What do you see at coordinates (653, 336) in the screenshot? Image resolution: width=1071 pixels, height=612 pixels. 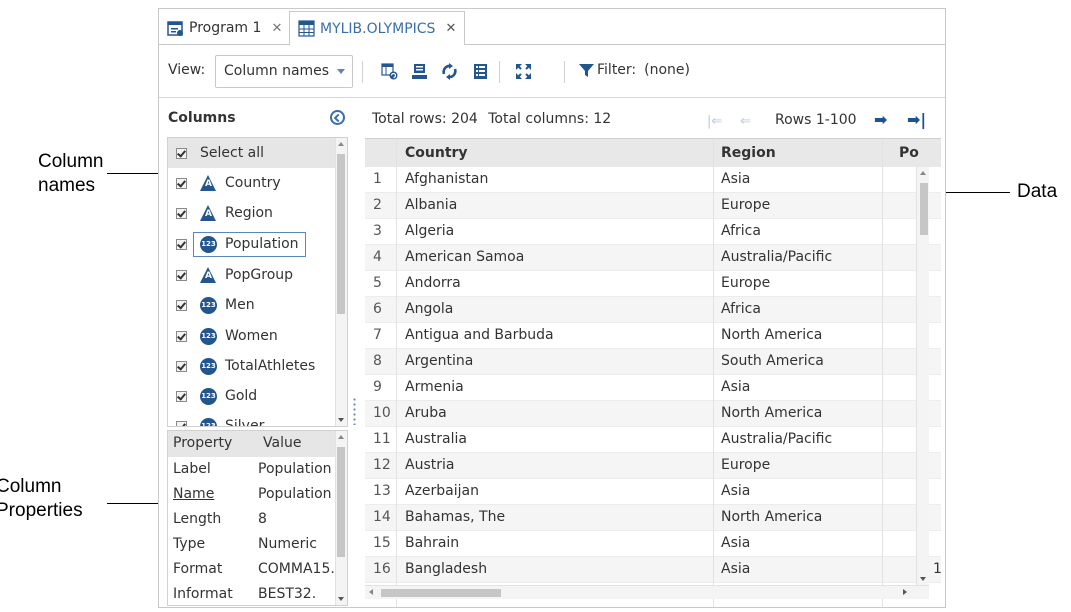 I see `table-row: 7 Antigua and Barbuda North America` at bounding box center [653, 336].